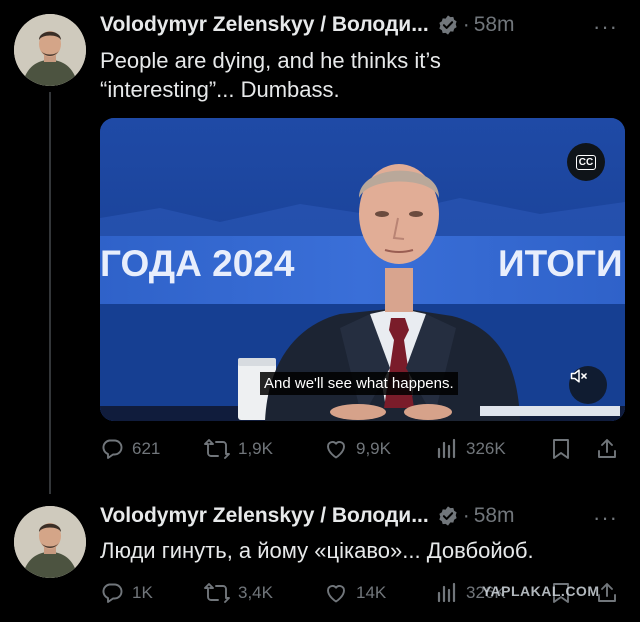 Image resolution: width=640 pixels, height=622 pixels. I want to click on like-count: 14K, so click(371, 592).